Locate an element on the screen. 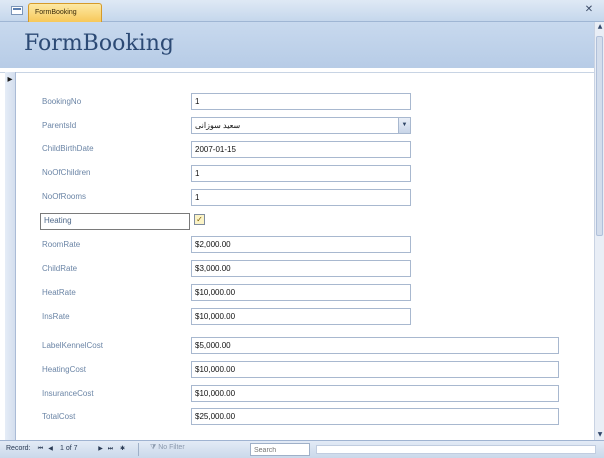  childrate-field: $3,000.00 is located at coordinates (301, 268).